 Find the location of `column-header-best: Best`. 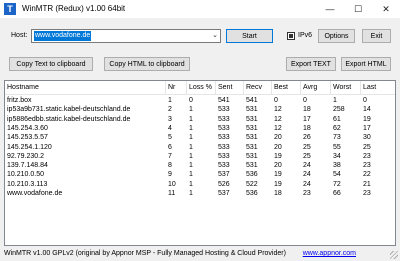

column-header-best: Best is located at coordinates (286, 87).